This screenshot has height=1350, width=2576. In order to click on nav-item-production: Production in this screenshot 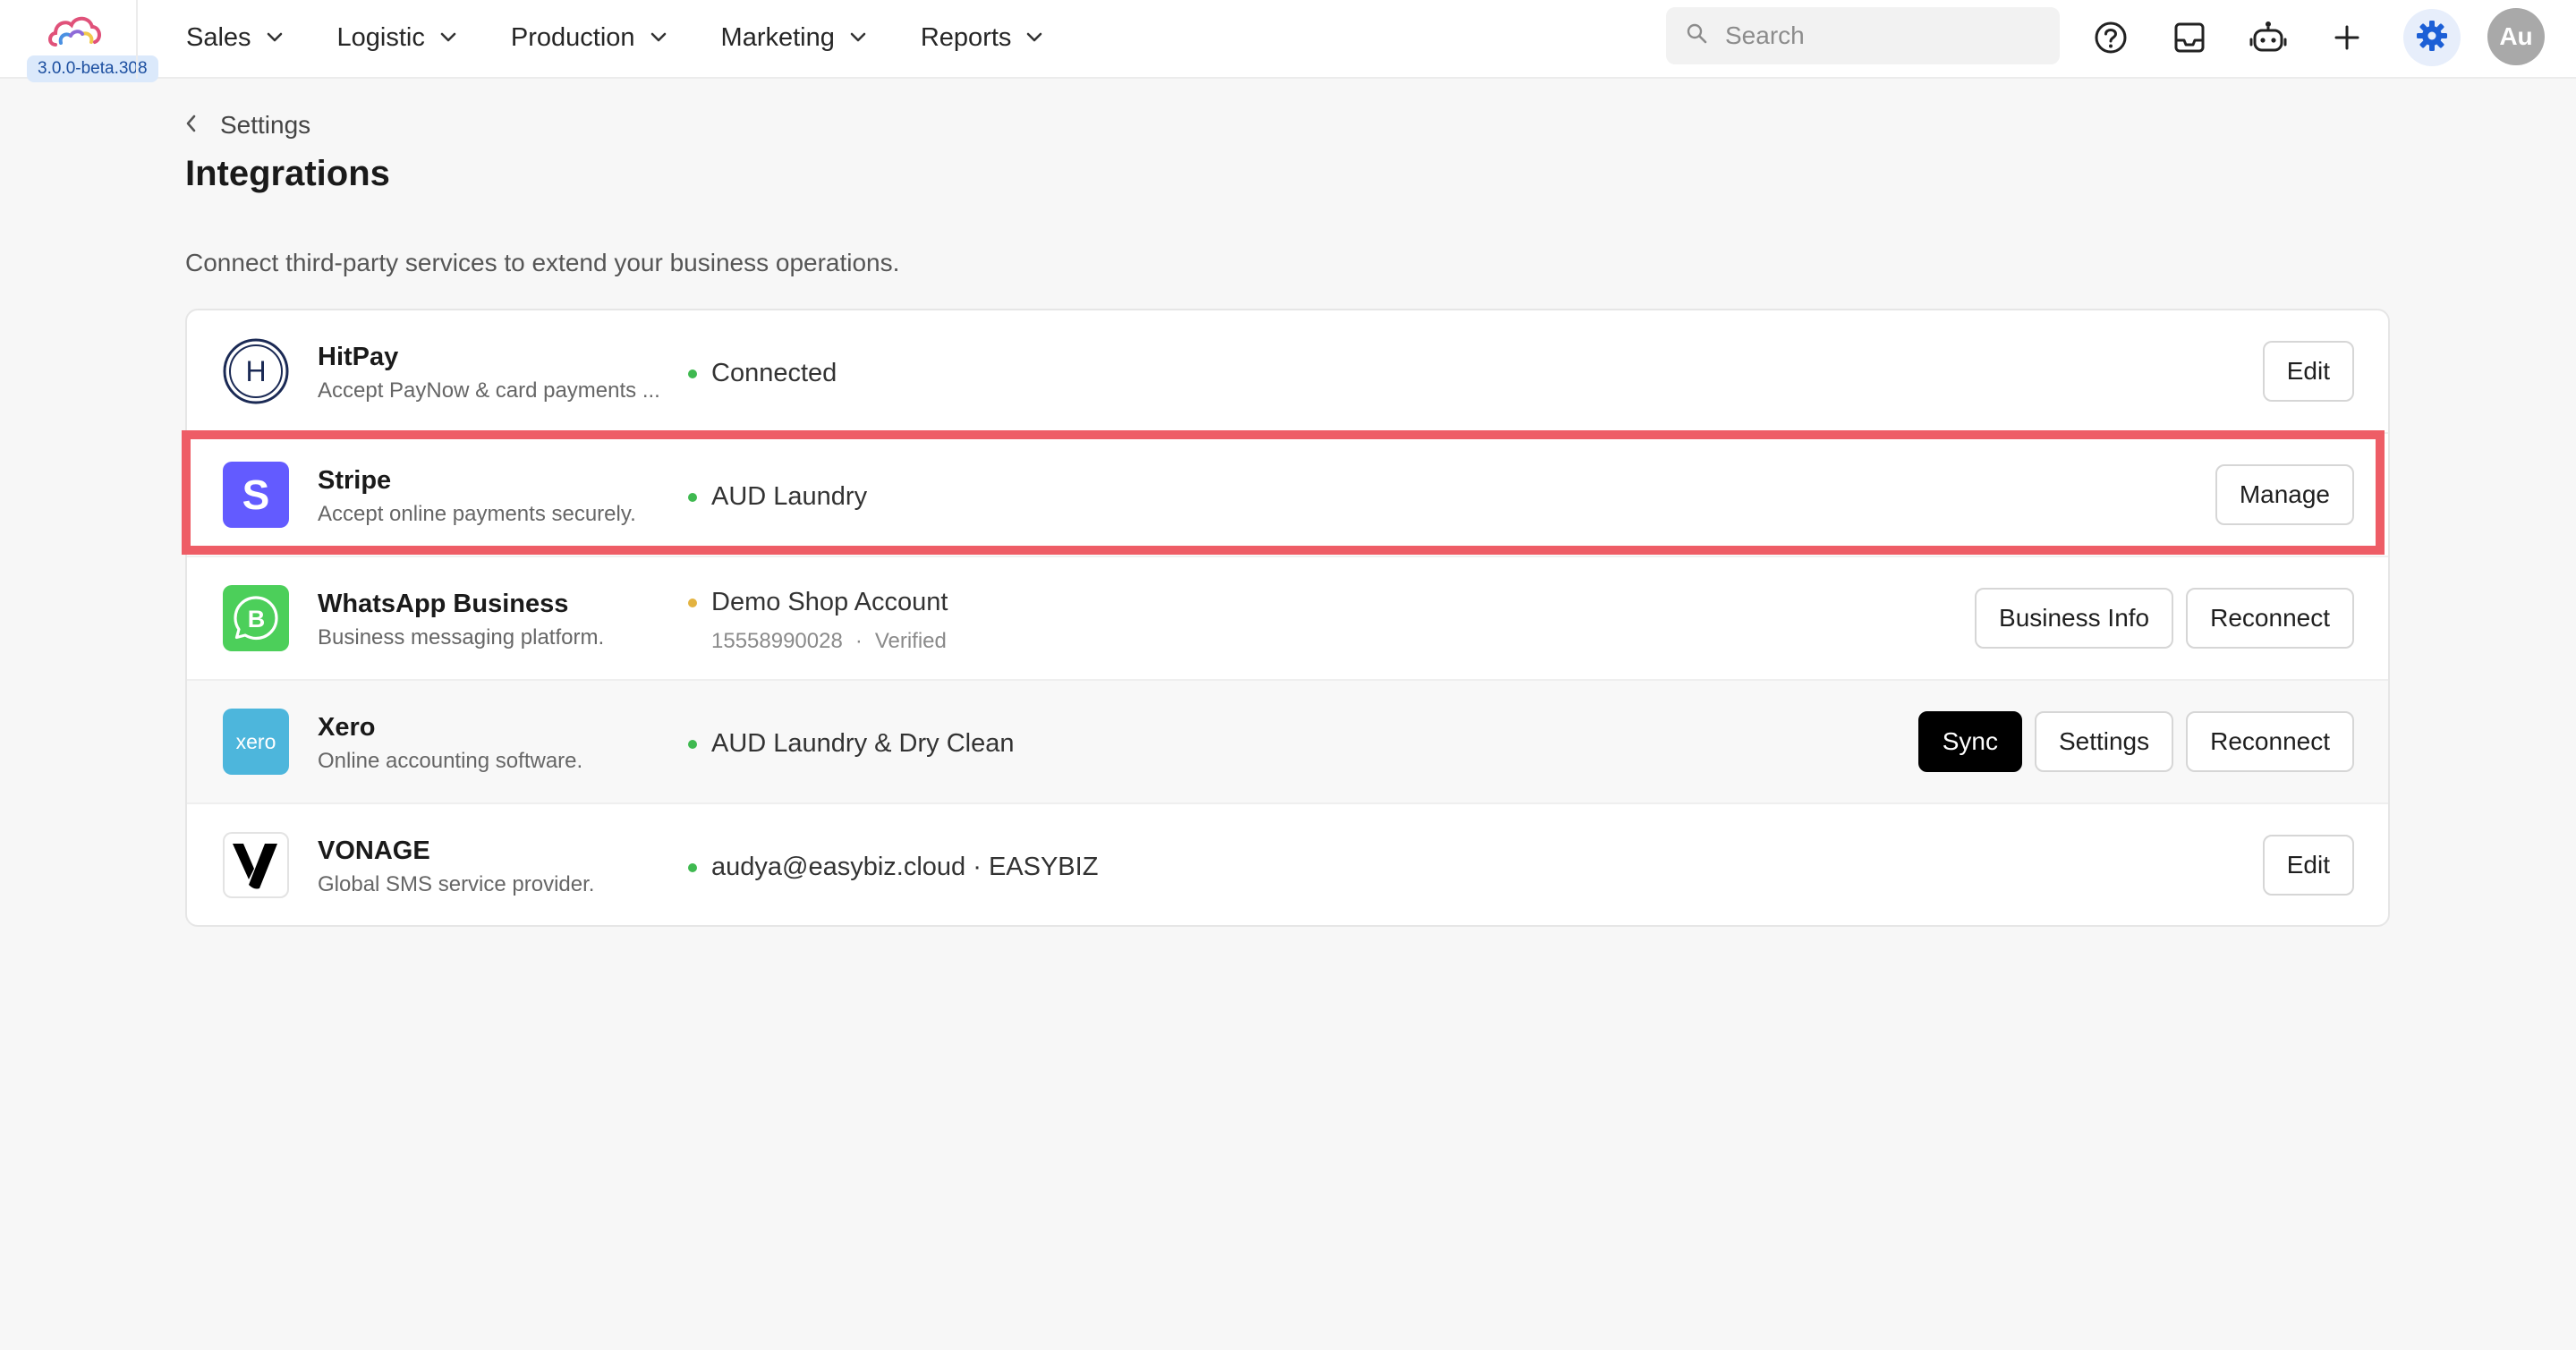, I will do `click(589, 38)`.